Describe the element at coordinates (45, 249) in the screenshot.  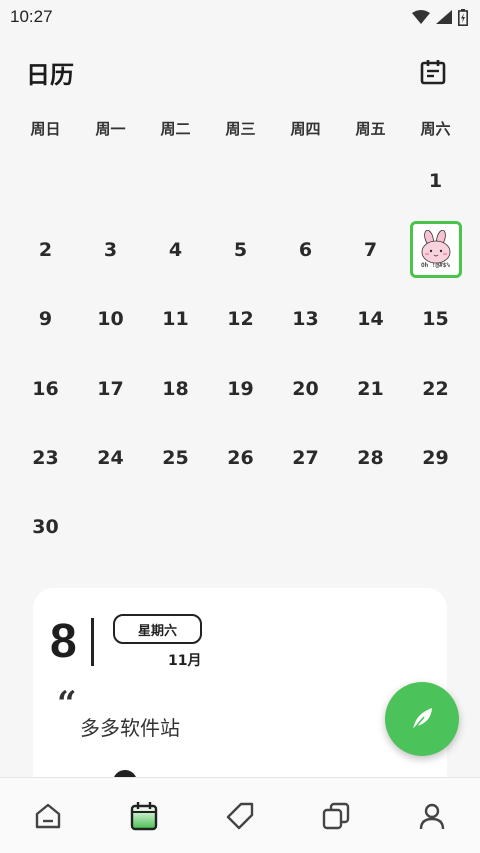
I see `day-cell: 2` at that location.